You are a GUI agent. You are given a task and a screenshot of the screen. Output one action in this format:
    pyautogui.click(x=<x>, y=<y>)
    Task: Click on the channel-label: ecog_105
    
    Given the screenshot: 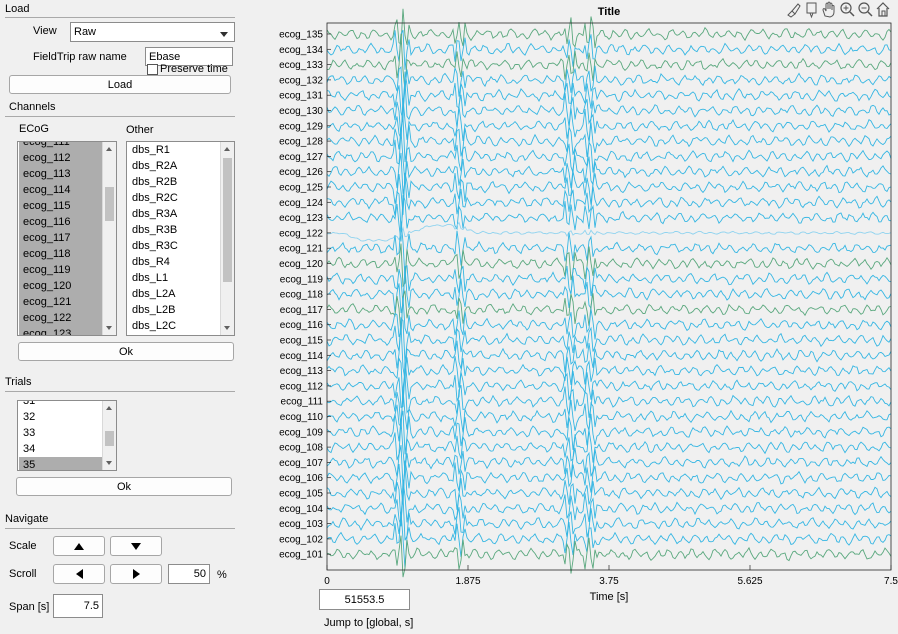 What is the action you would take?
    pyautogui.click(x=301, y=494)
    